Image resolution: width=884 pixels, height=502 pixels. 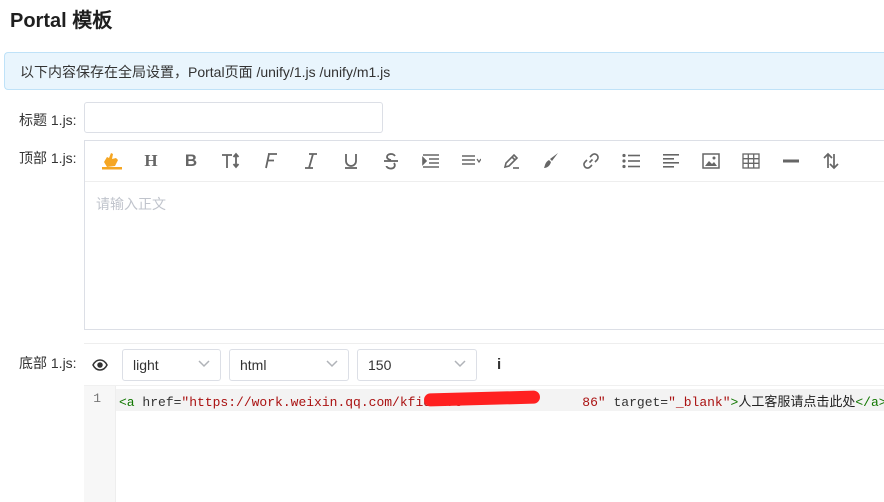 I want to click on editor-toolbar: H B, so click(x=484, y=161).